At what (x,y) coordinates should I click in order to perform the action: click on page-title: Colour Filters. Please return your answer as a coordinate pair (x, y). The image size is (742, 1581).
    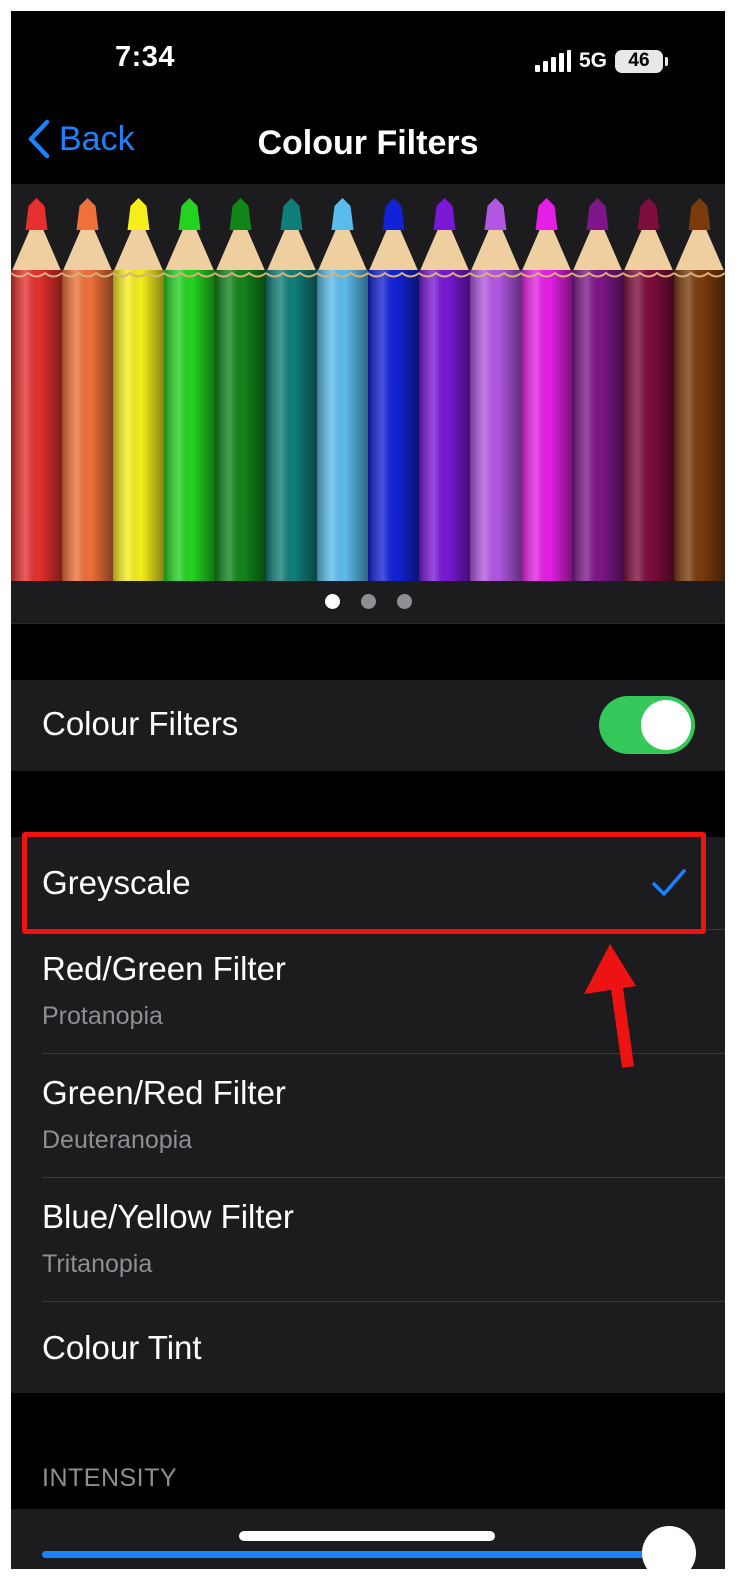
    Looking at the image, I should click on (368, 143).